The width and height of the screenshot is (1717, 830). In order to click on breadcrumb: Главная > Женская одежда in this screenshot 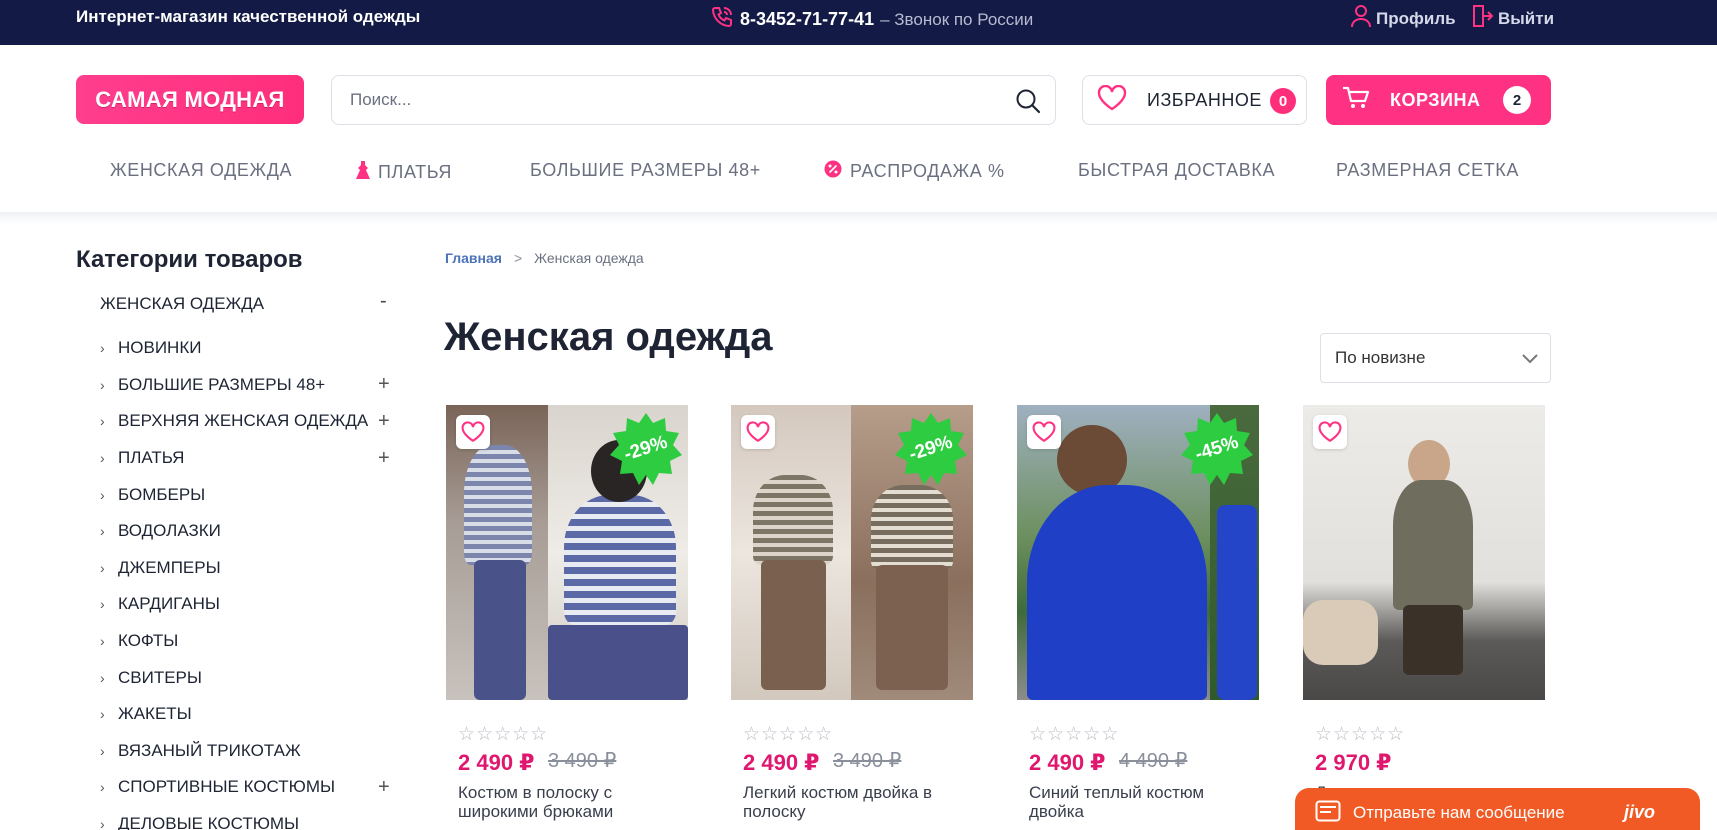, I will do `click(544, 258)`.